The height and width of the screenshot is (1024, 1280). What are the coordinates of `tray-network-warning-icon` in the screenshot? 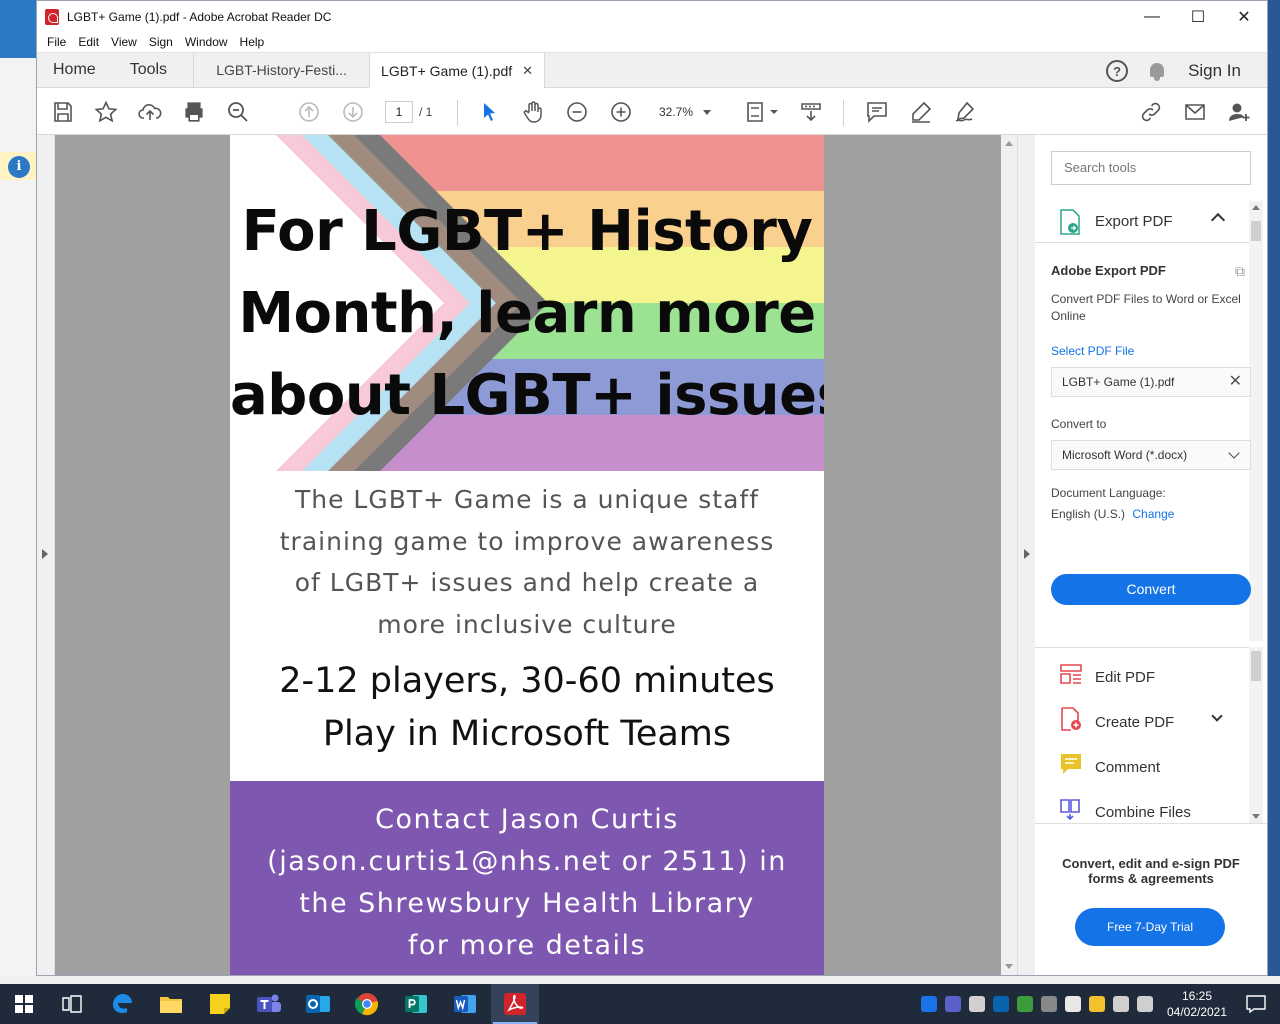 It's located at (1097, 1004).